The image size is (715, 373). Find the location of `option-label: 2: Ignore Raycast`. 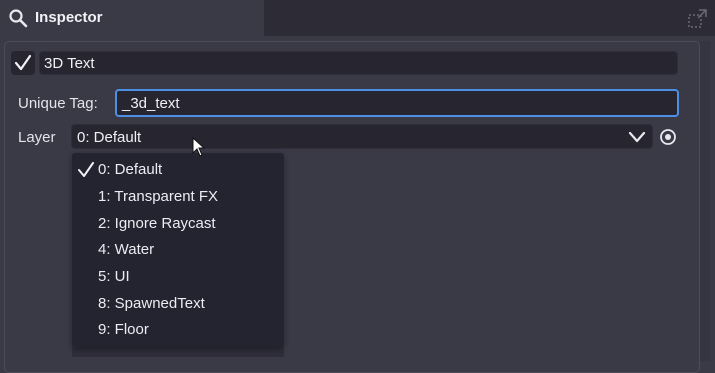

option-label: 2: Ignore Raycast is located at coordinates (157, 223).